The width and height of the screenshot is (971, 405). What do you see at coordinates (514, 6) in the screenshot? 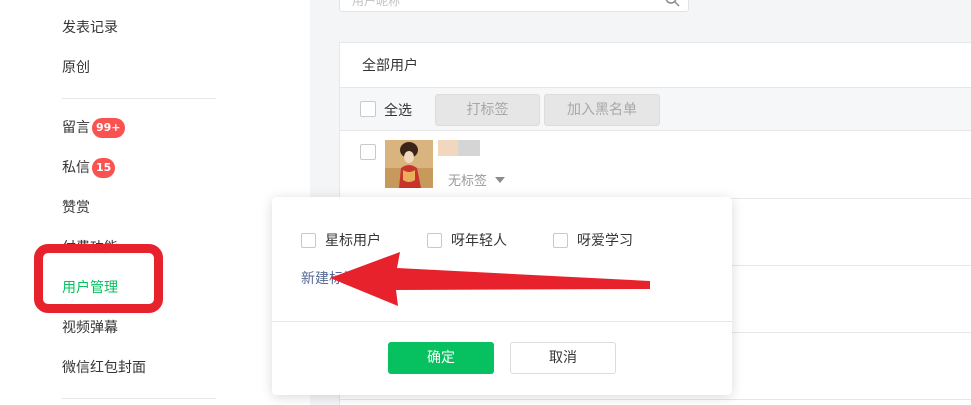
I see `search-input: 用户昵称` at bounding box center [514, 6].